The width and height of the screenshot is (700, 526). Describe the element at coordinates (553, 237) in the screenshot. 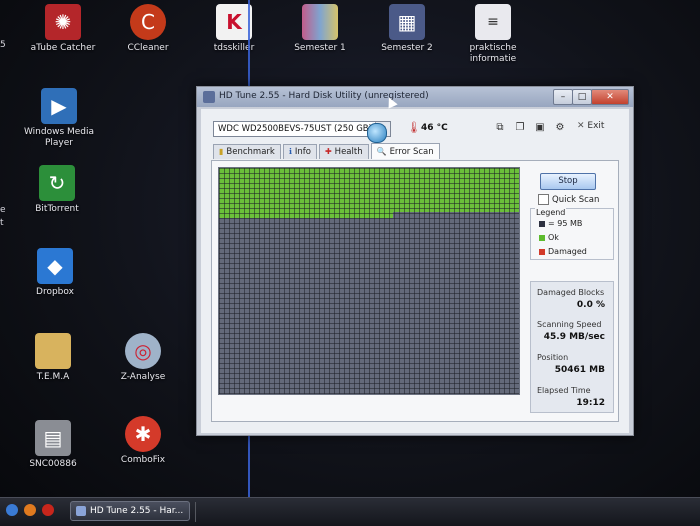

I see `legend-label: Ok` at that location.